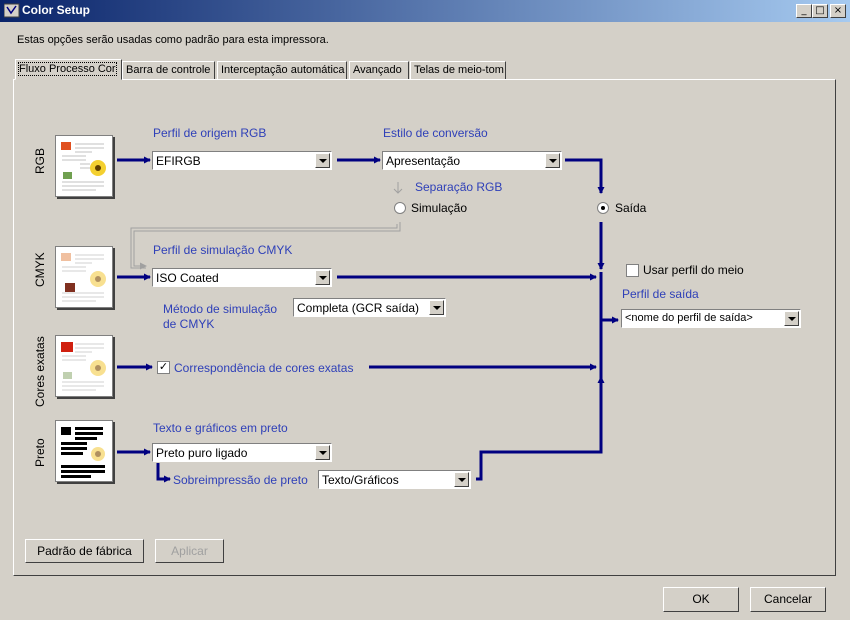 Image resolution: width=850 pixels, height=620 pixels. What do you see at coordinates (220, 309) in the screenshot?
I see `cmyk-simulation-method-label-line1: Método de simulação` at bounding box center [220, 309].